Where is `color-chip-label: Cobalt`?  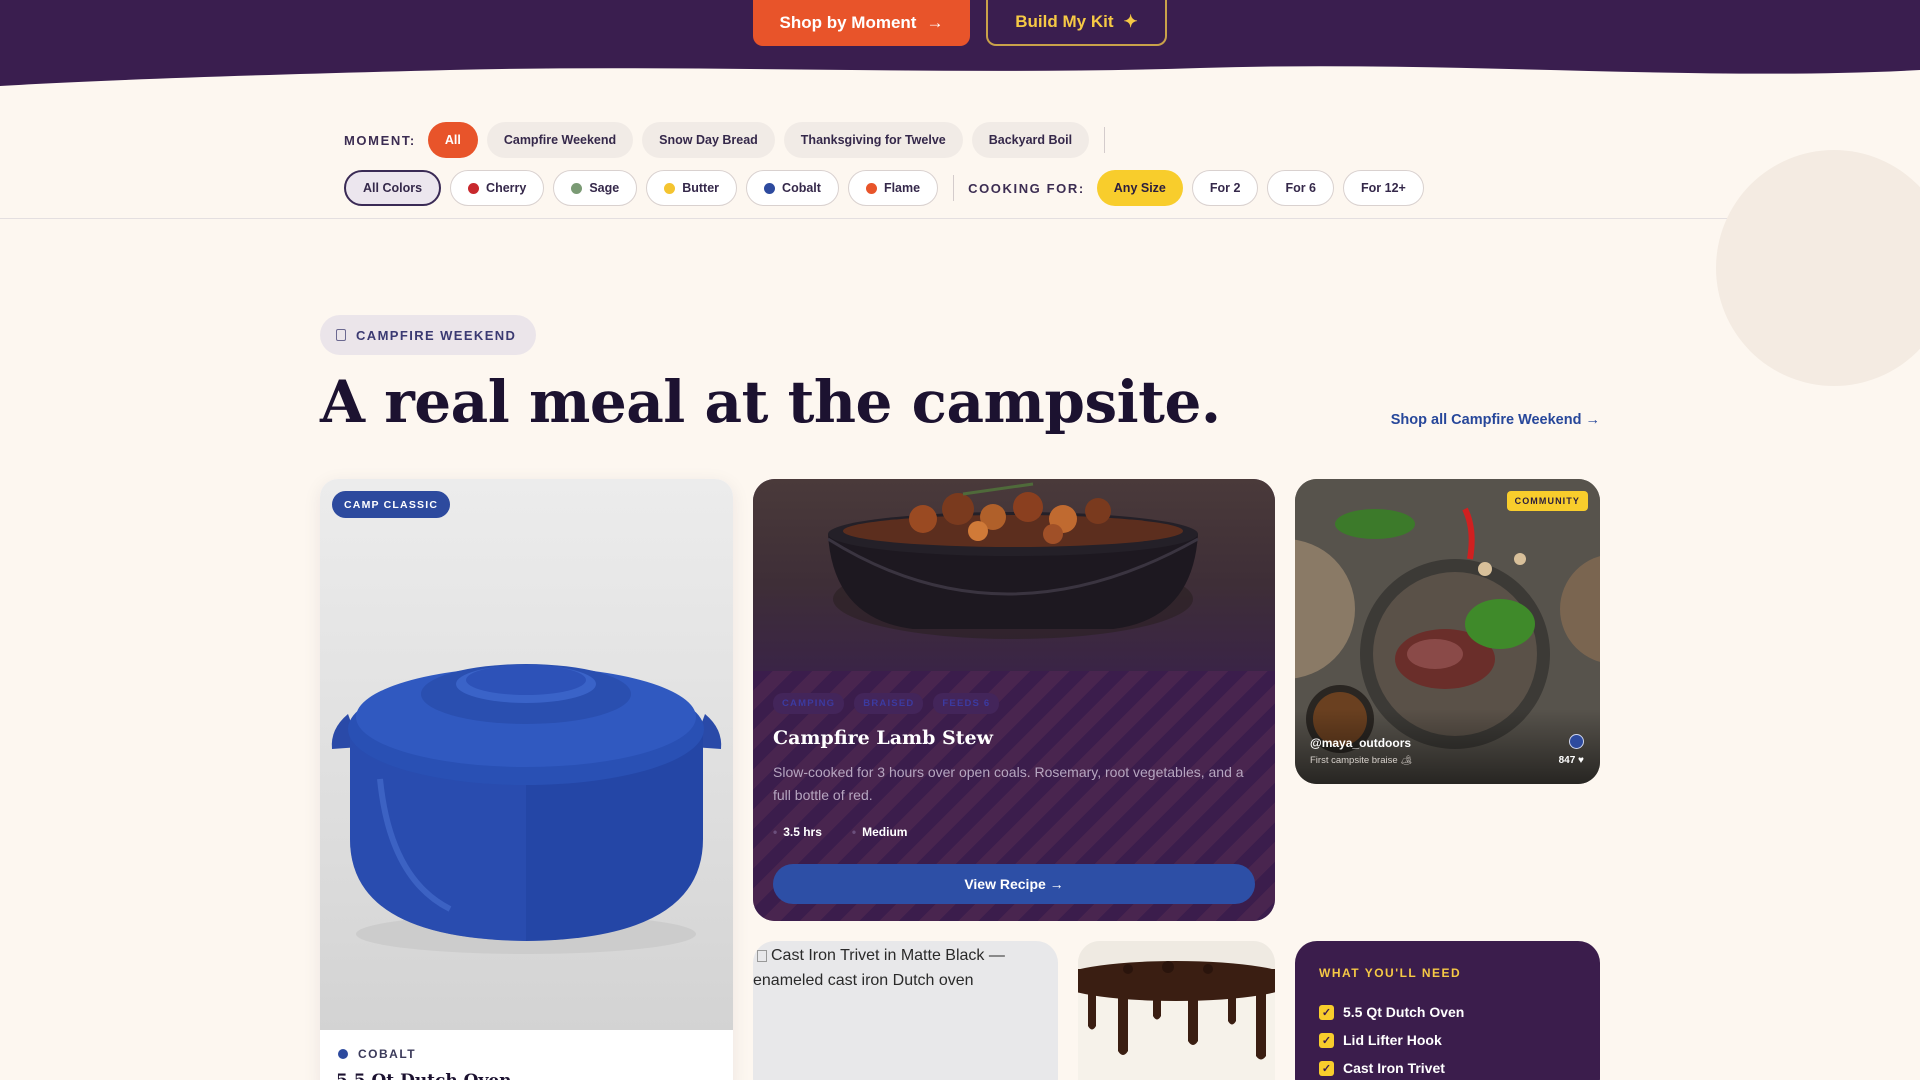
color-chip-label: Cobalt is located at coordinates (801, 188).